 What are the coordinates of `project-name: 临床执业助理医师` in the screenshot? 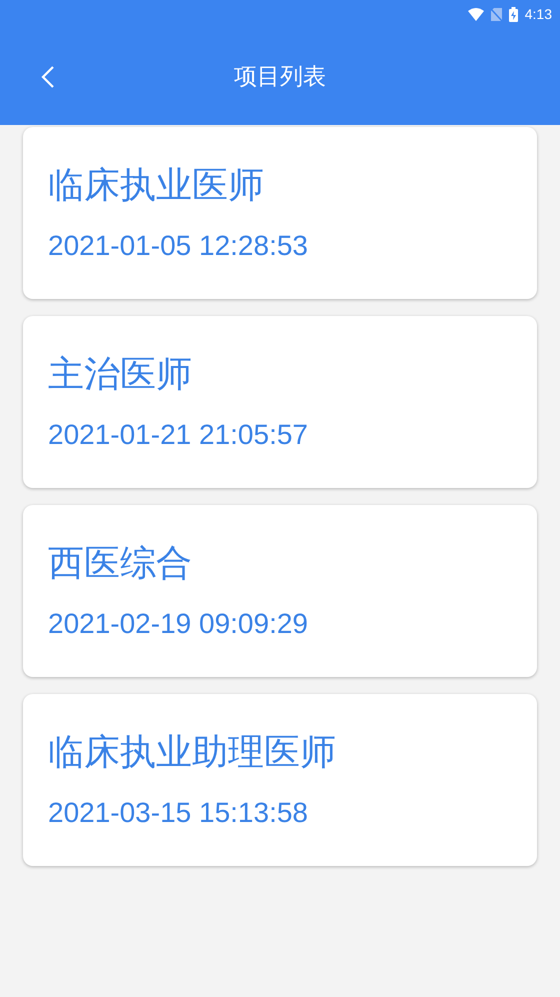 It's located at (192, 752).